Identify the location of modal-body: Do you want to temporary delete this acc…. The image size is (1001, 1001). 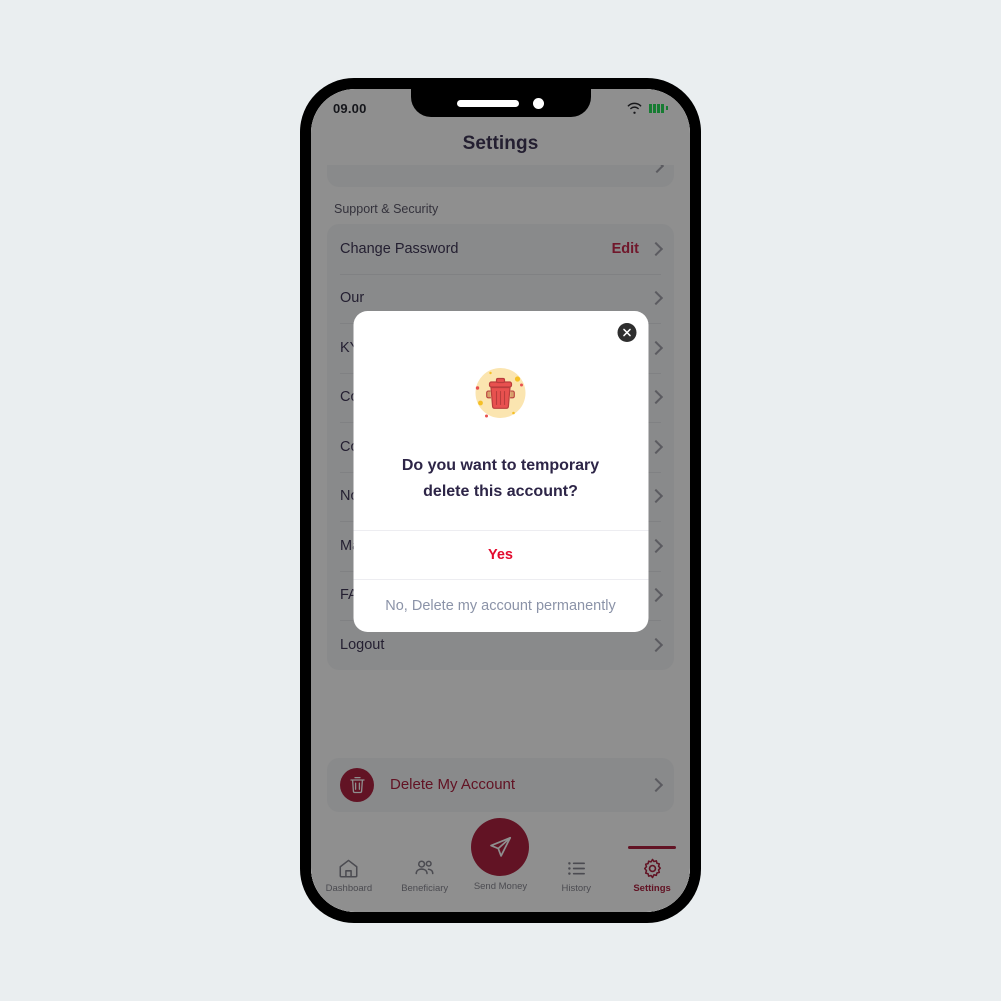
(500, 420).